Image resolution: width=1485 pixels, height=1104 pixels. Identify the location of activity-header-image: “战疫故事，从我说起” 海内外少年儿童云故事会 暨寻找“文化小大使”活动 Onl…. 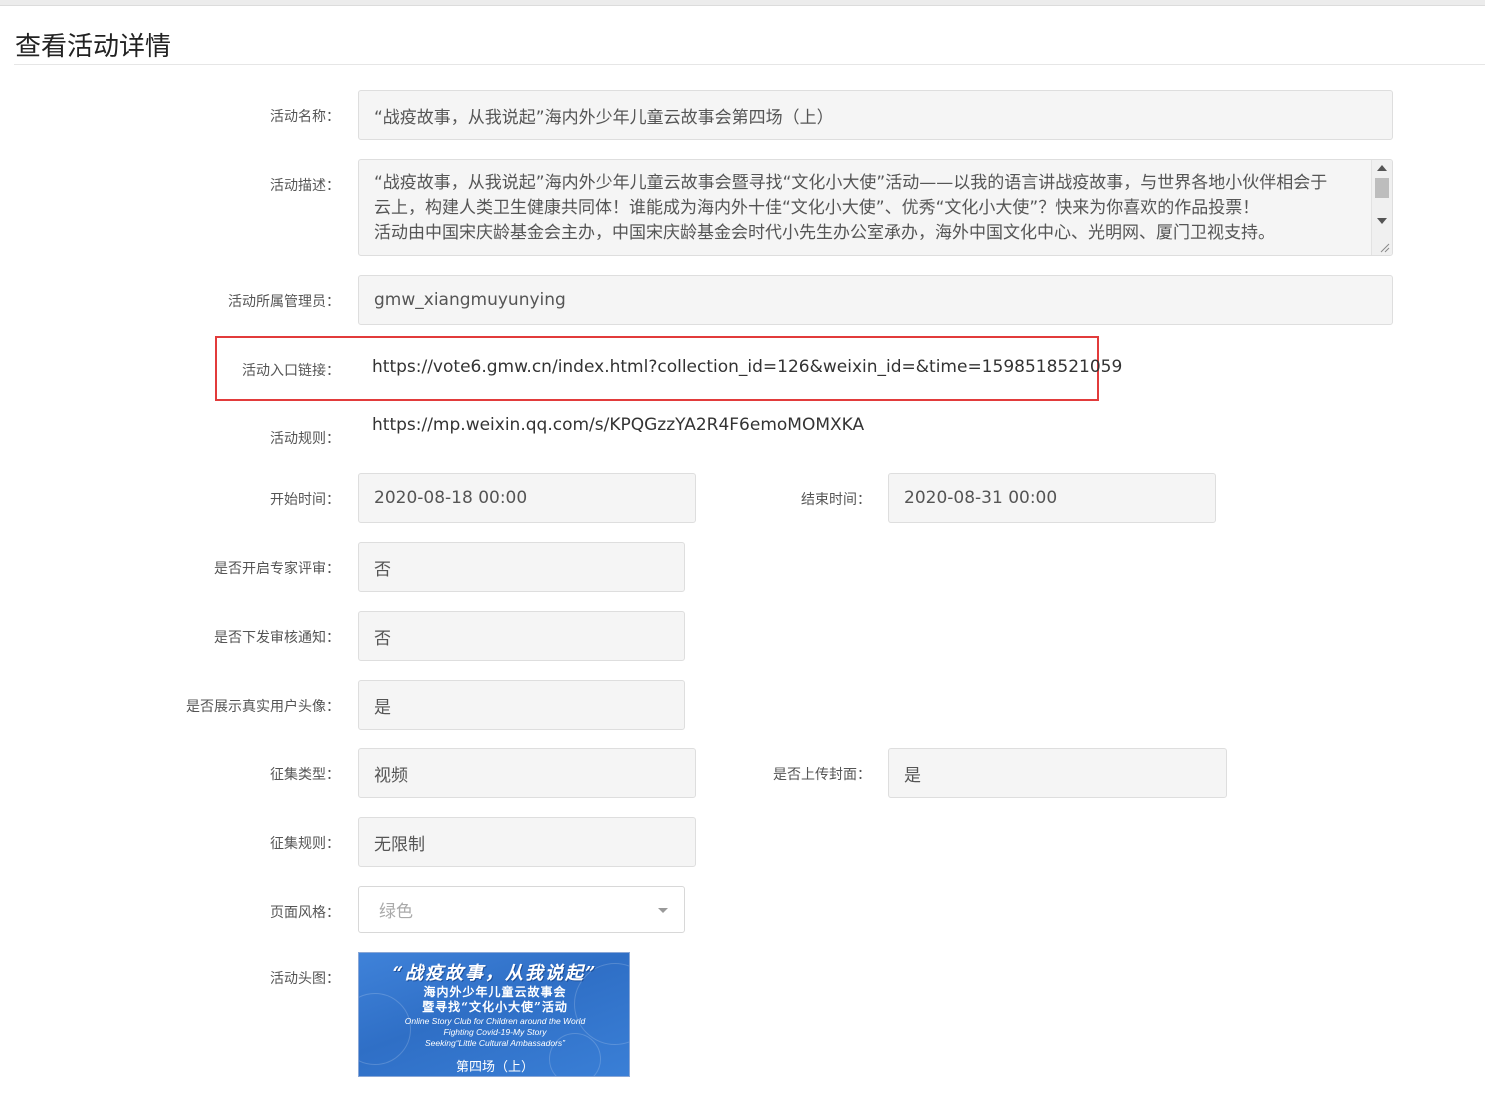
(494, 1014).